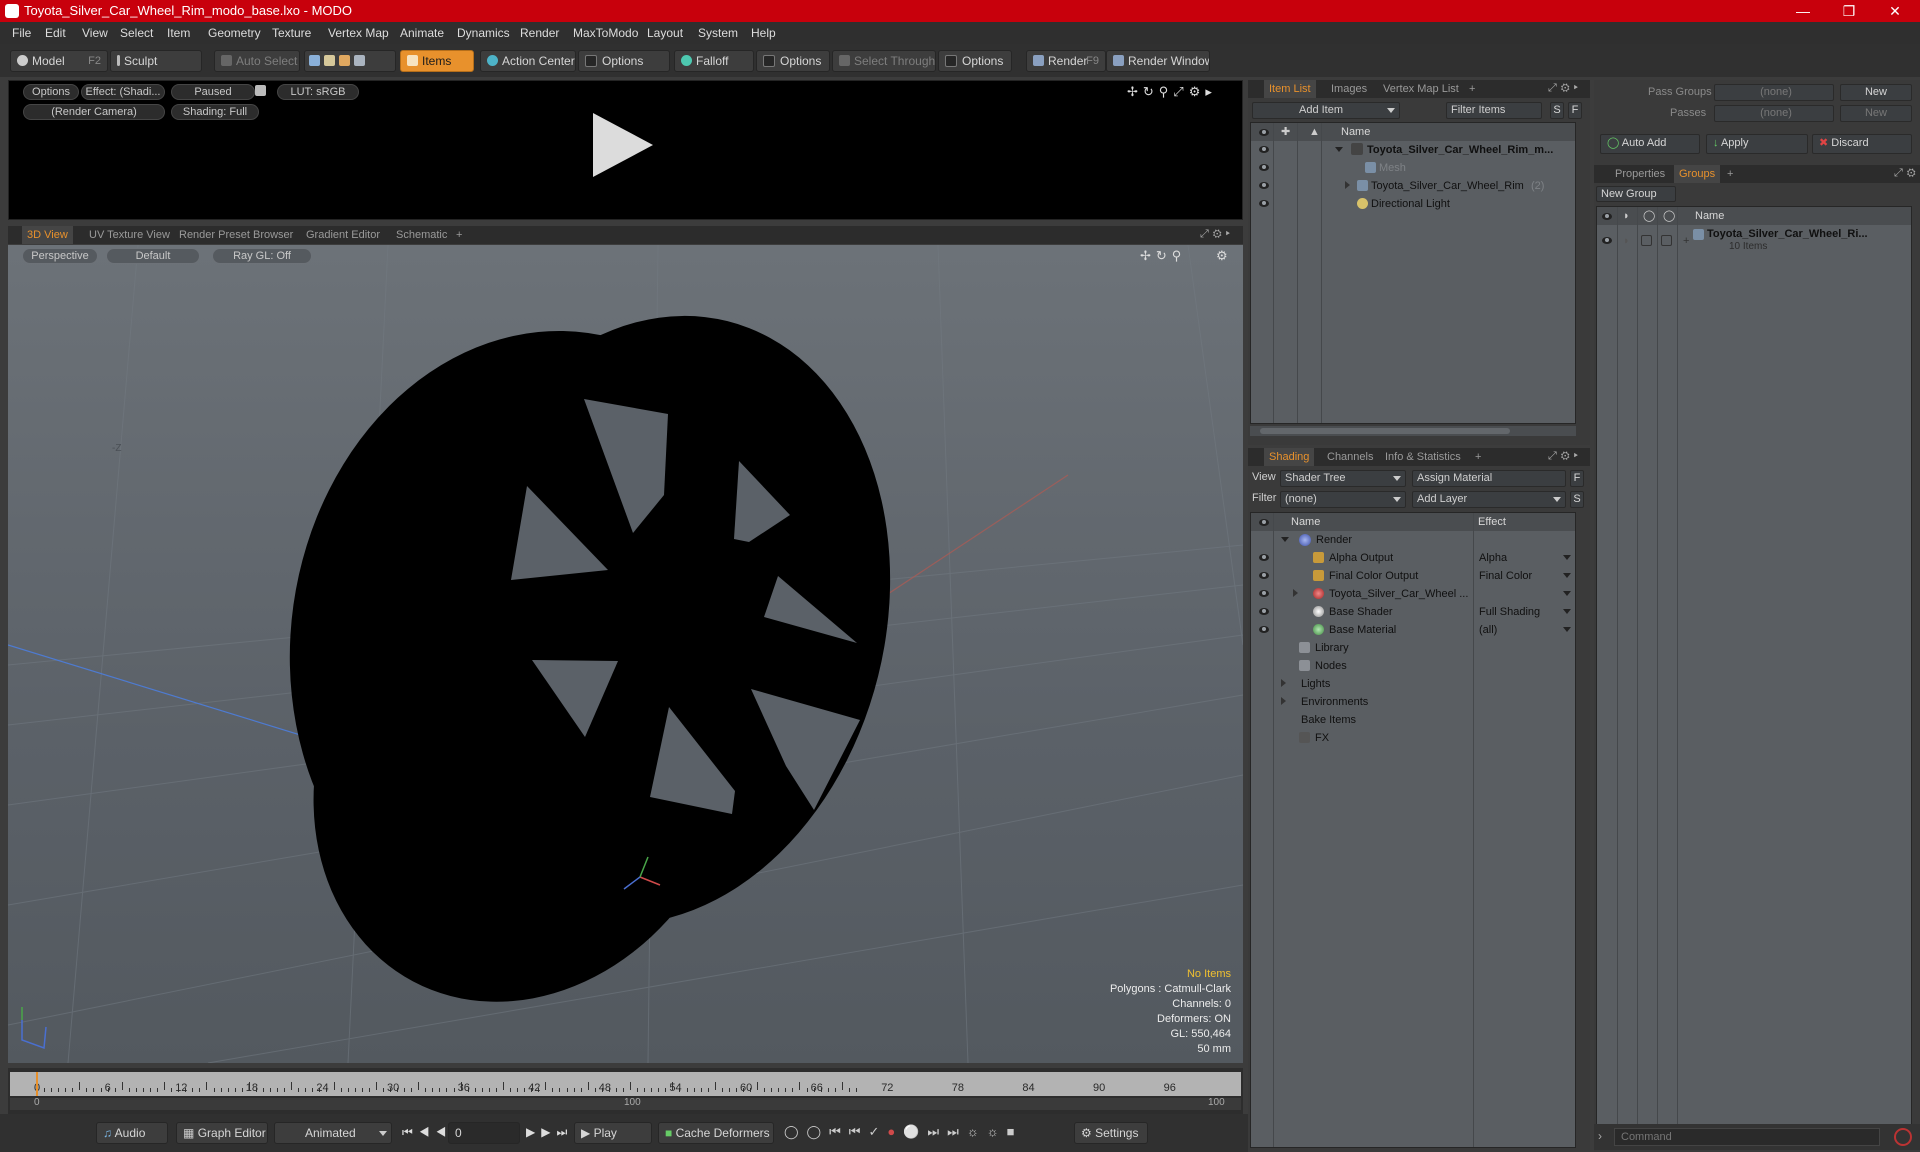  Describe the element at coordinates (483, 33) in the screenshot. I see `menu-dynamics: Dynamics` at that location.